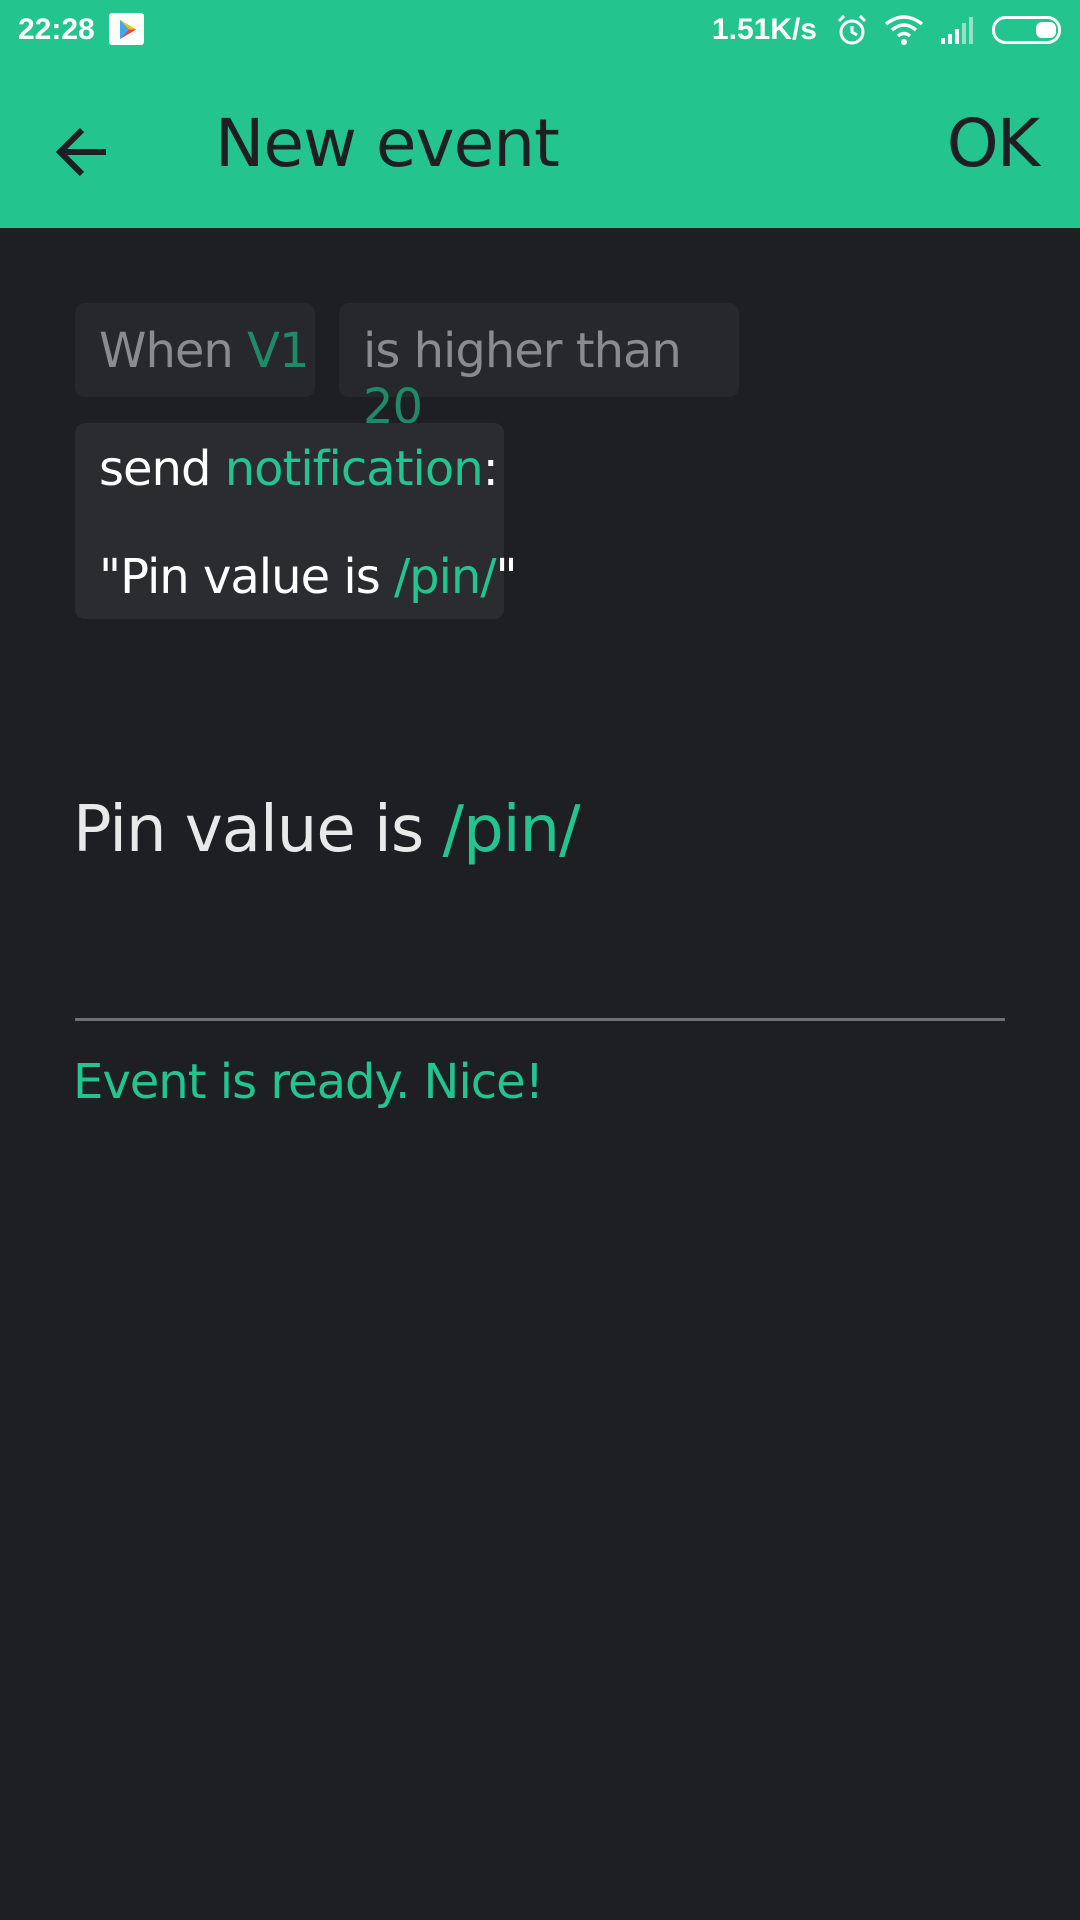 This screenshot has width=1080, height=1920. I want to click on when-label: When, so click(166, 351).